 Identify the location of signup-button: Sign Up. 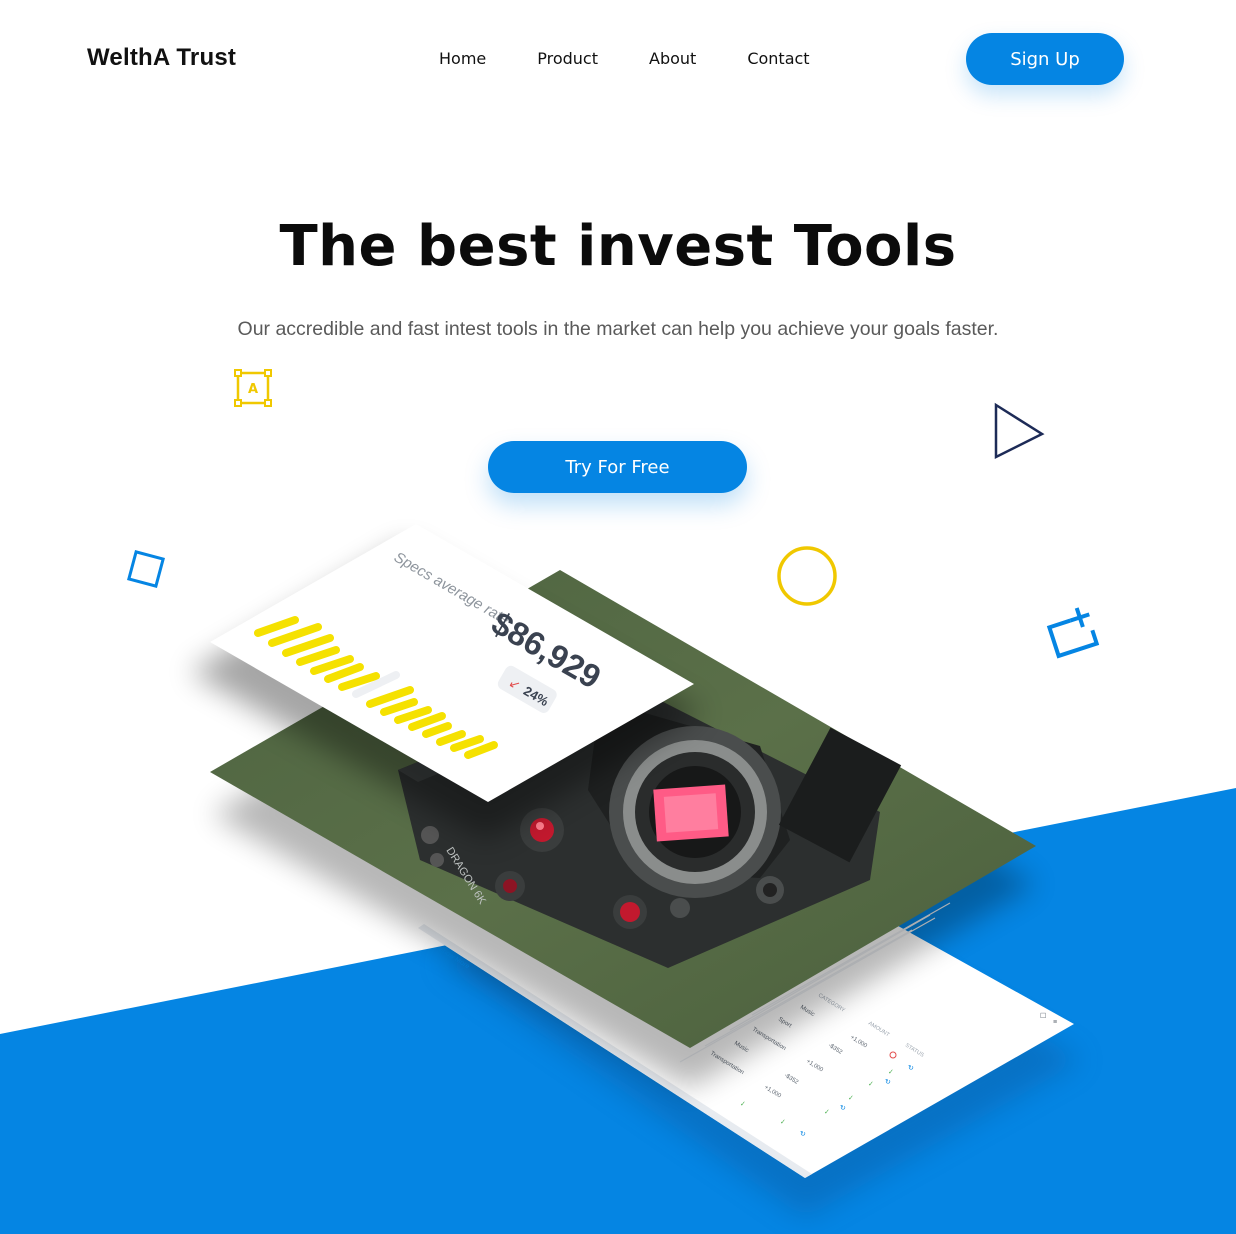
(1045, 59).